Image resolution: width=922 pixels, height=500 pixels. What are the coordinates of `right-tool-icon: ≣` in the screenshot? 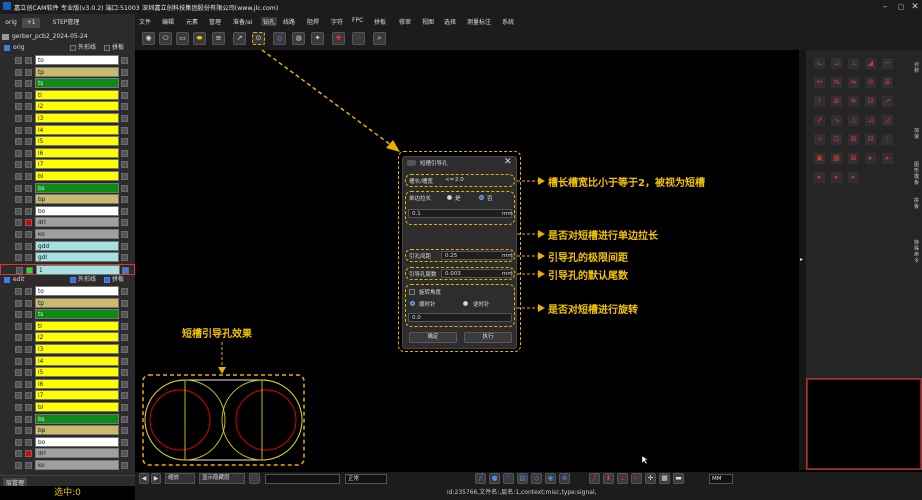 It's located at (887, 82).